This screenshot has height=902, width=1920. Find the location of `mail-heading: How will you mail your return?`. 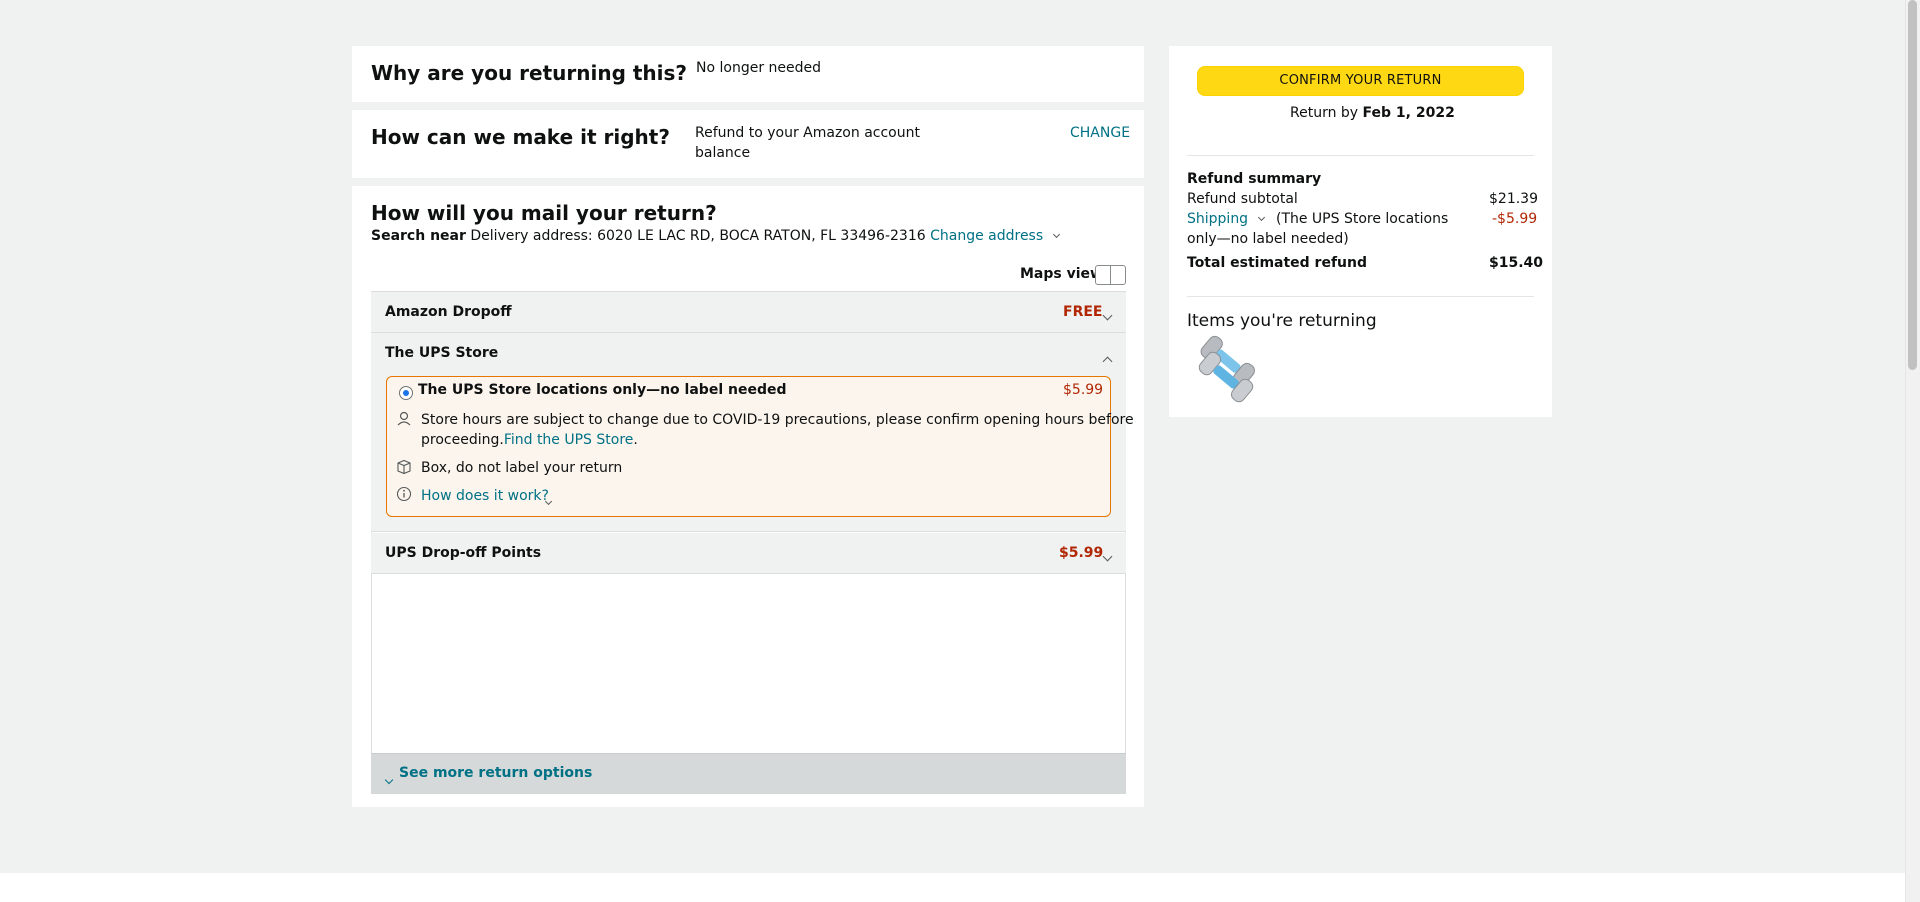

mail-heading: How will you mail your return? is located at coordinates (544, 213).